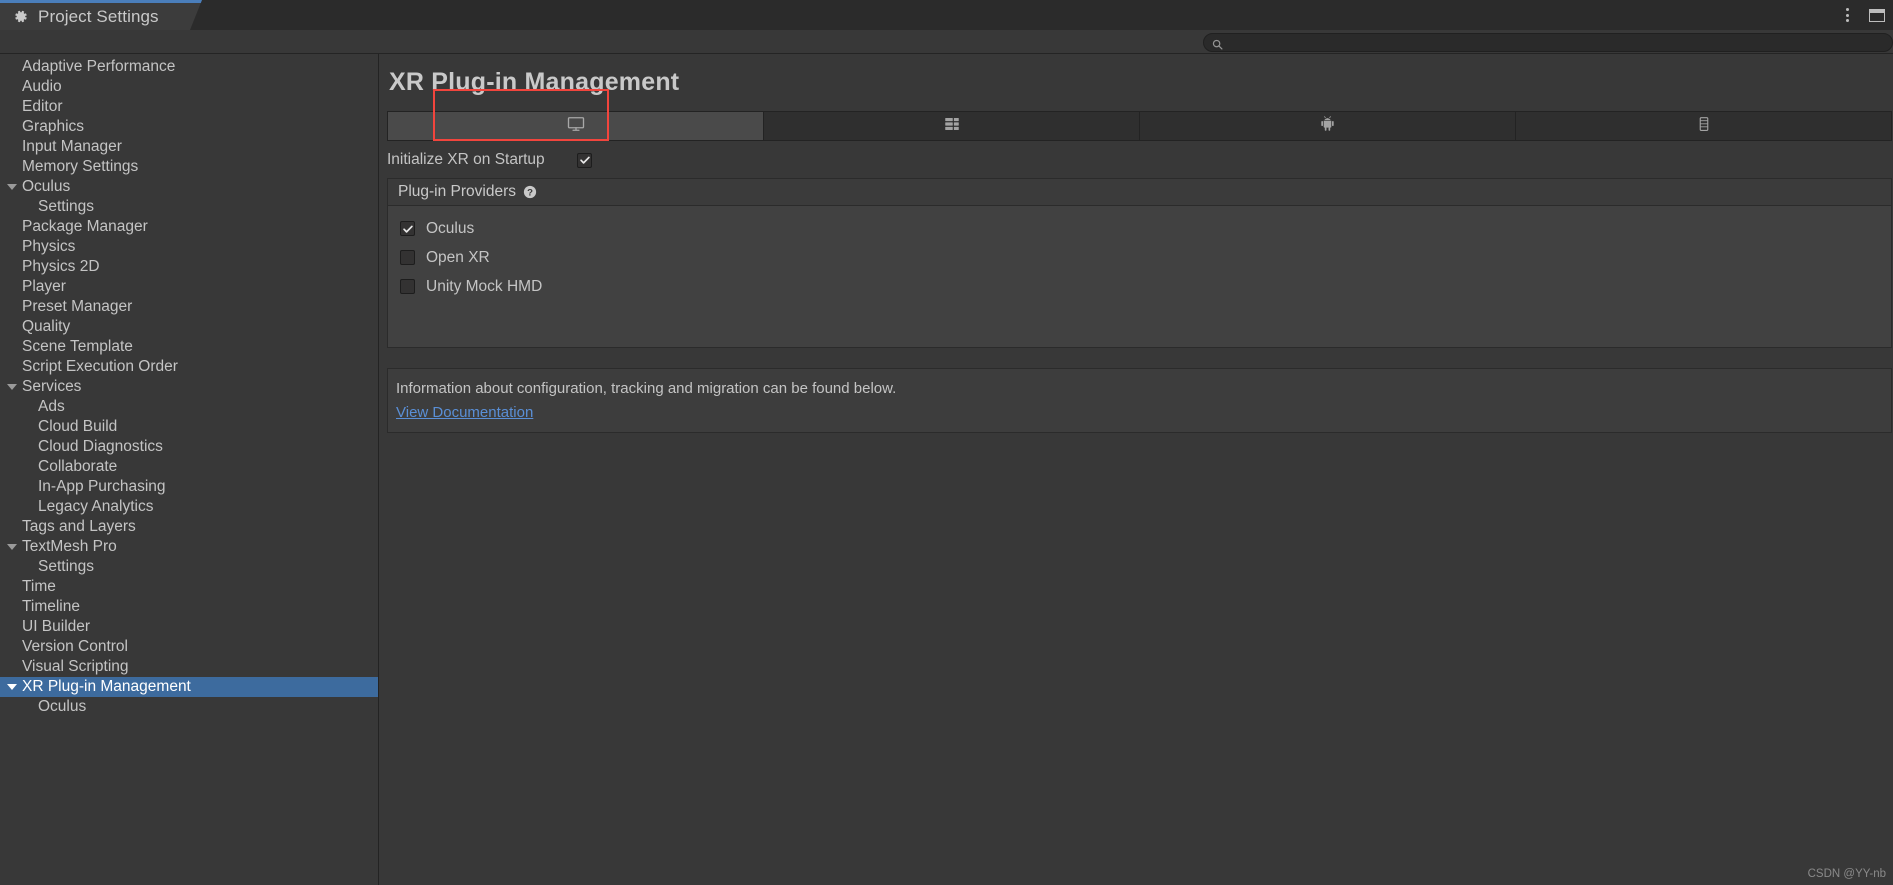 This screenshot has width=1893, height=885. What do you see at coordinates (1145, 228) in the screenshot?
I see `provider-row: Oculus` at bounding box center [1145, 228].